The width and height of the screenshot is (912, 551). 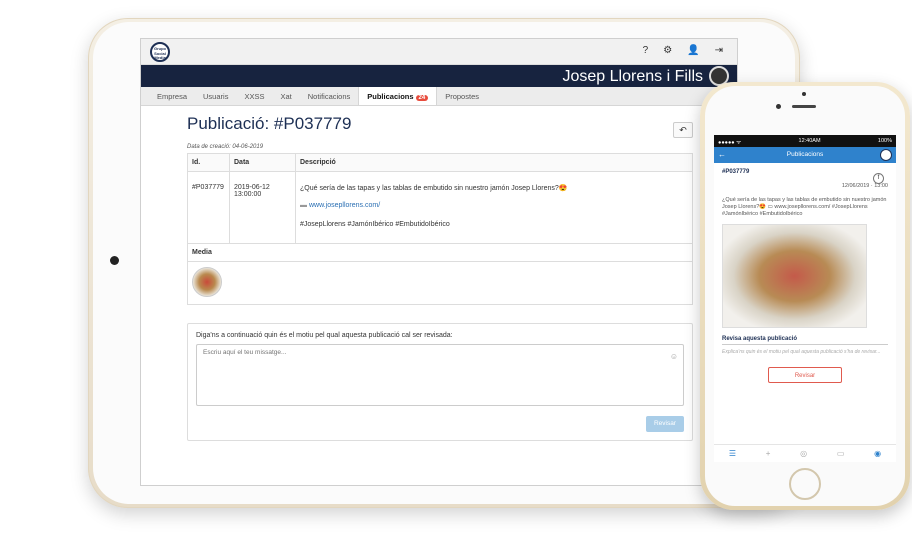 I want to click on gear-icon: ⚙, so click(x=667, y=50).